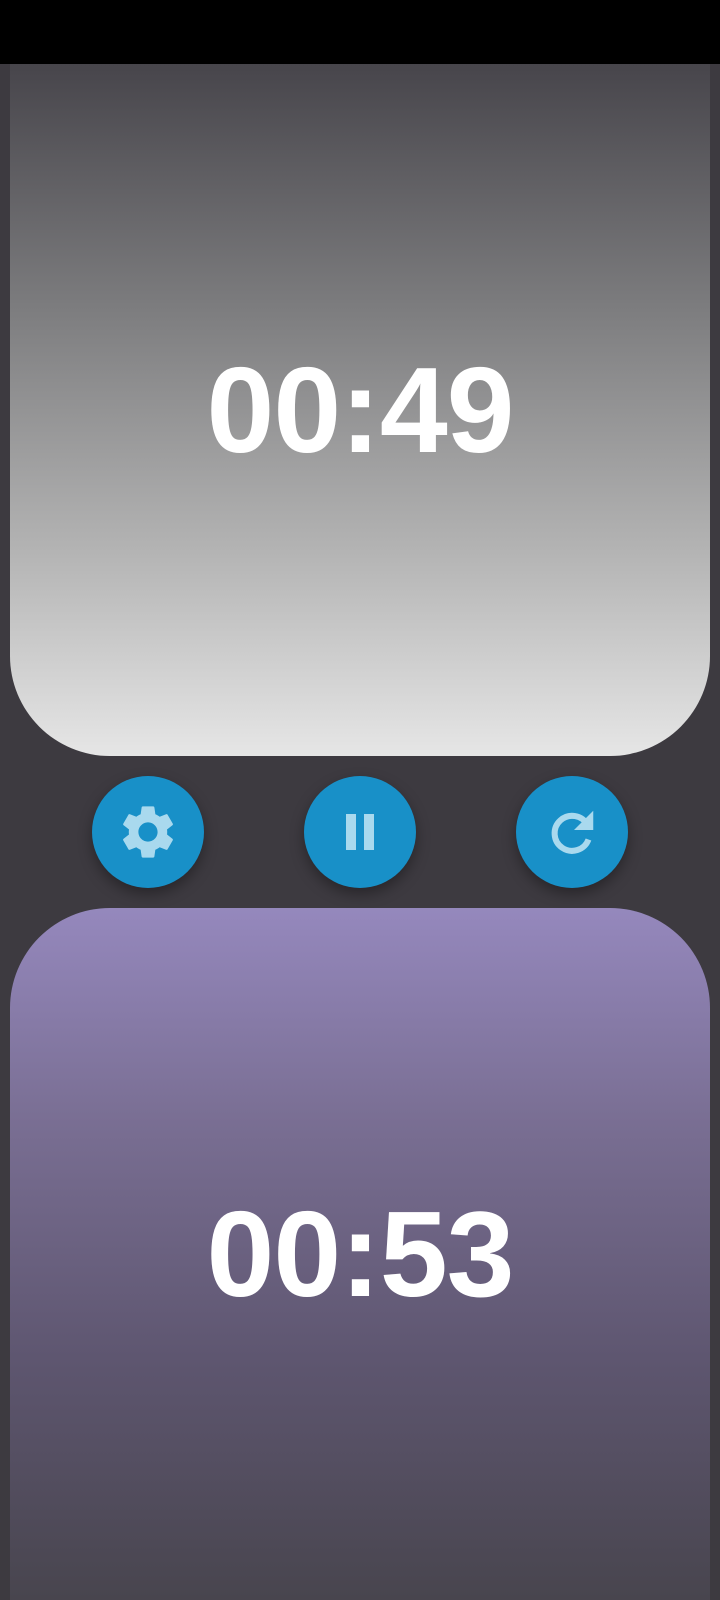  I want to click on player-top-time: 00:49, so click(360, 410).